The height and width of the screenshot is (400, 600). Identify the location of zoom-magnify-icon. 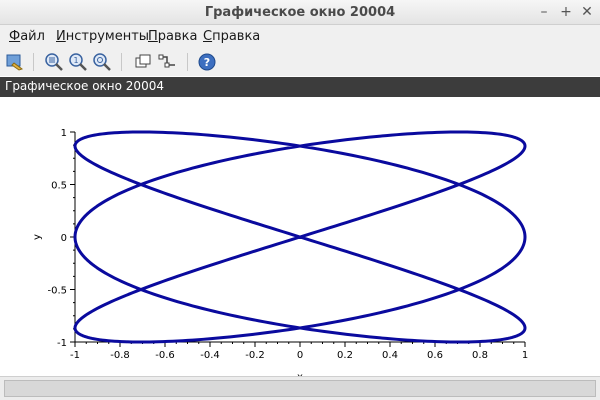
(102, 62).